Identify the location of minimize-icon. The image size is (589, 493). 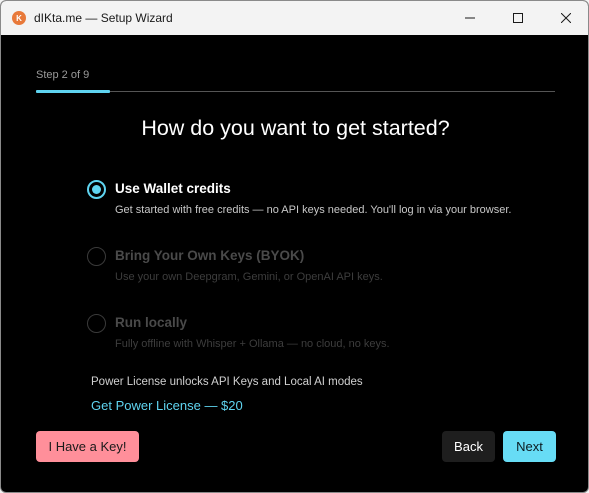
(470, 18).